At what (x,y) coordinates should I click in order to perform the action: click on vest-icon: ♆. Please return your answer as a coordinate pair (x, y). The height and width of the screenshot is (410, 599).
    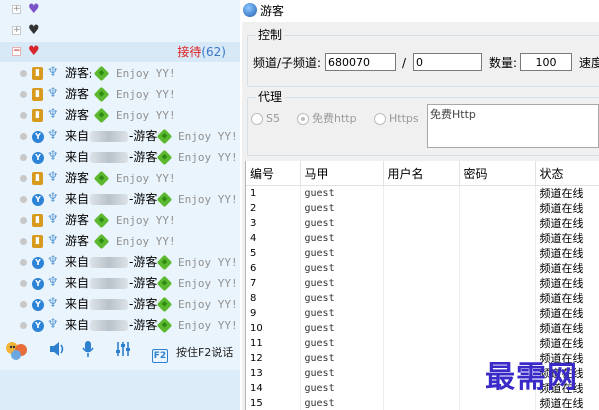
    Looking at the image, I should click on (53, 324).